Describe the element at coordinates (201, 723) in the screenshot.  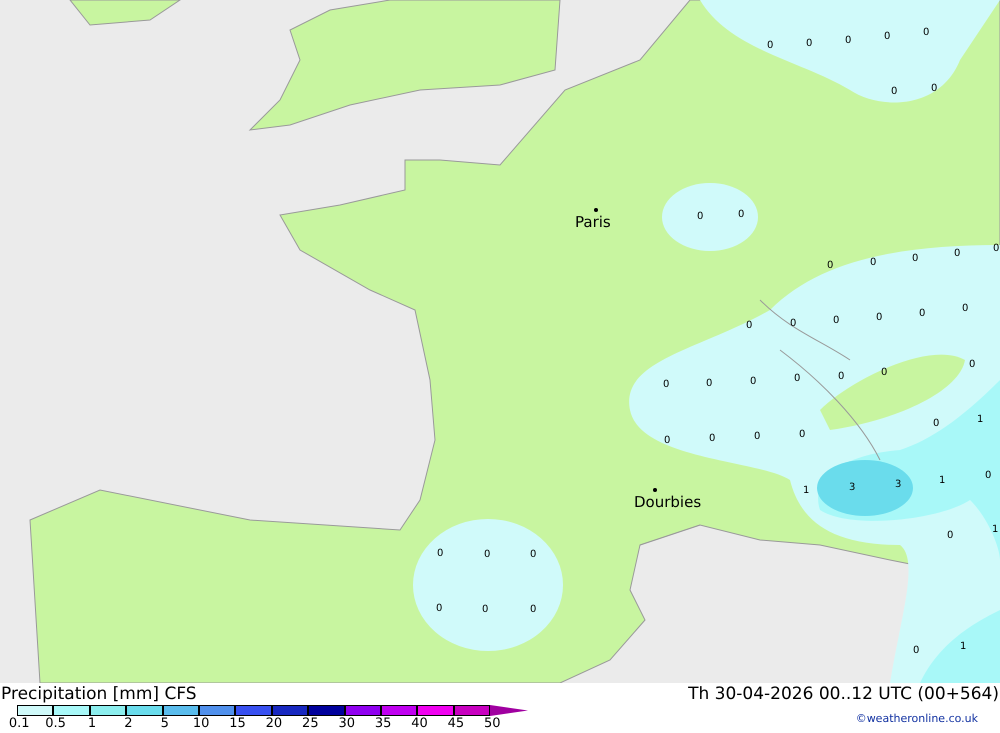
I see `scale-tick-label: 10` at that location.